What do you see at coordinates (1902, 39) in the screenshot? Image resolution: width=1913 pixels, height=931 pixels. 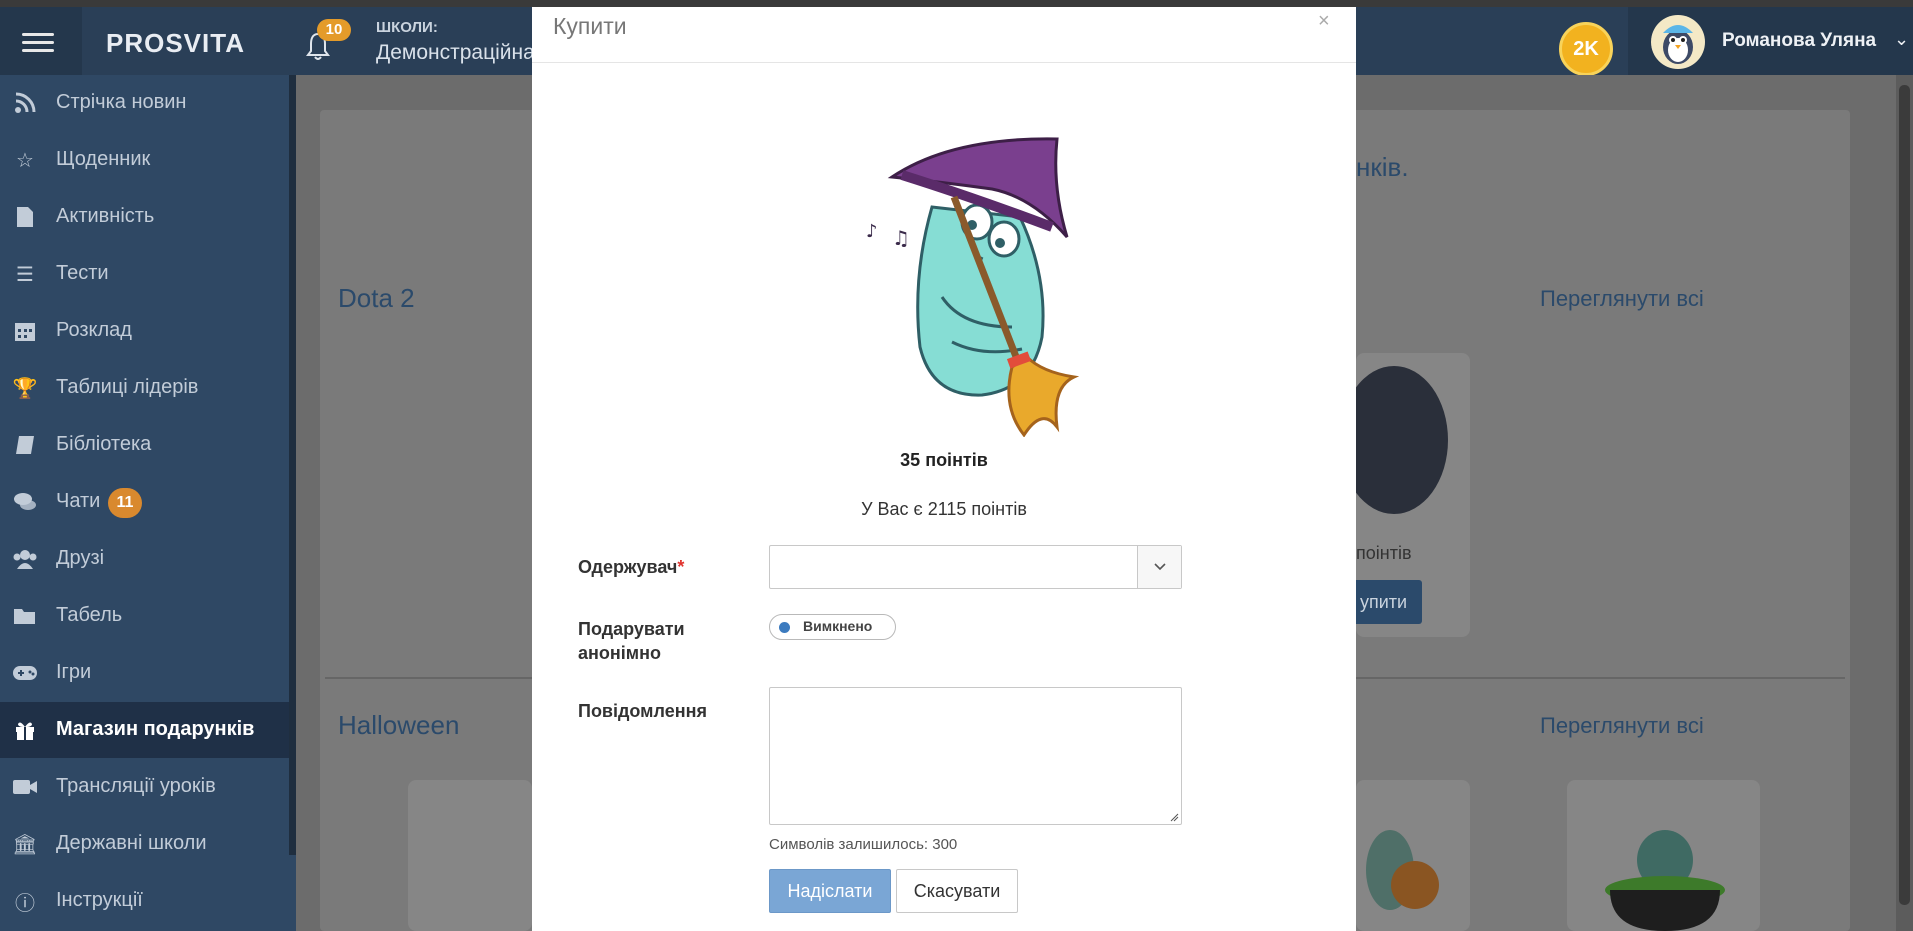 I see `chevron-down-icon: ⌄` at bounding box center [1902, 39].